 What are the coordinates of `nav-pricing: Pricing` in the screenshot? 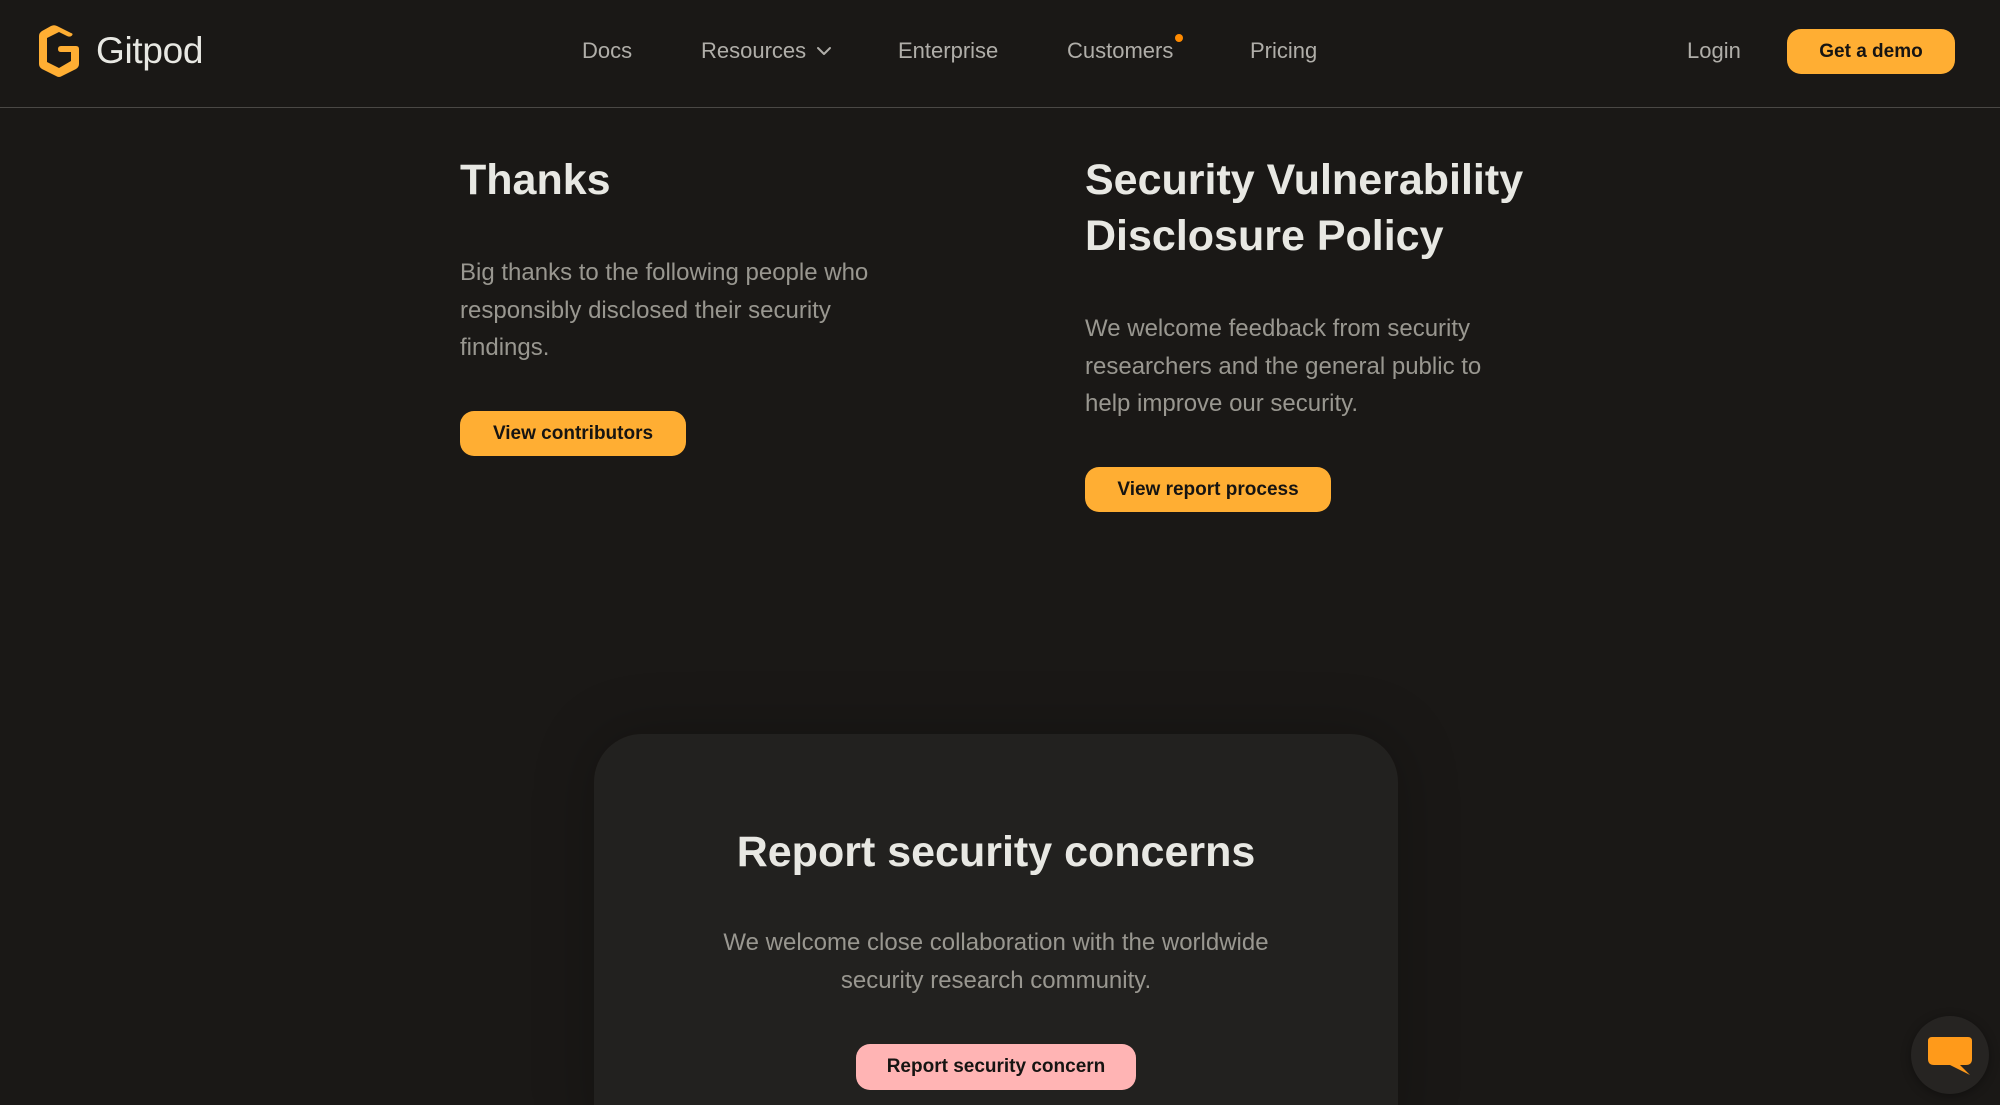 It's located at (1283, 51).